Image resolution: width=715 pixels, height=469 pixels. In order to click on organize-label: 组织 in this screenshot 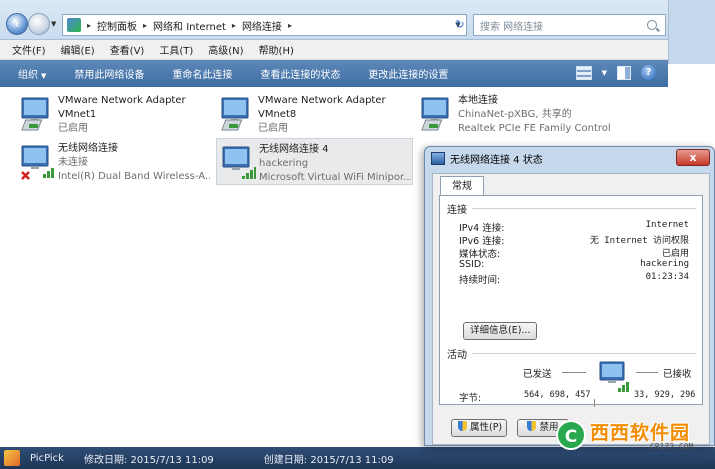, I will do `click(28, 75)`.